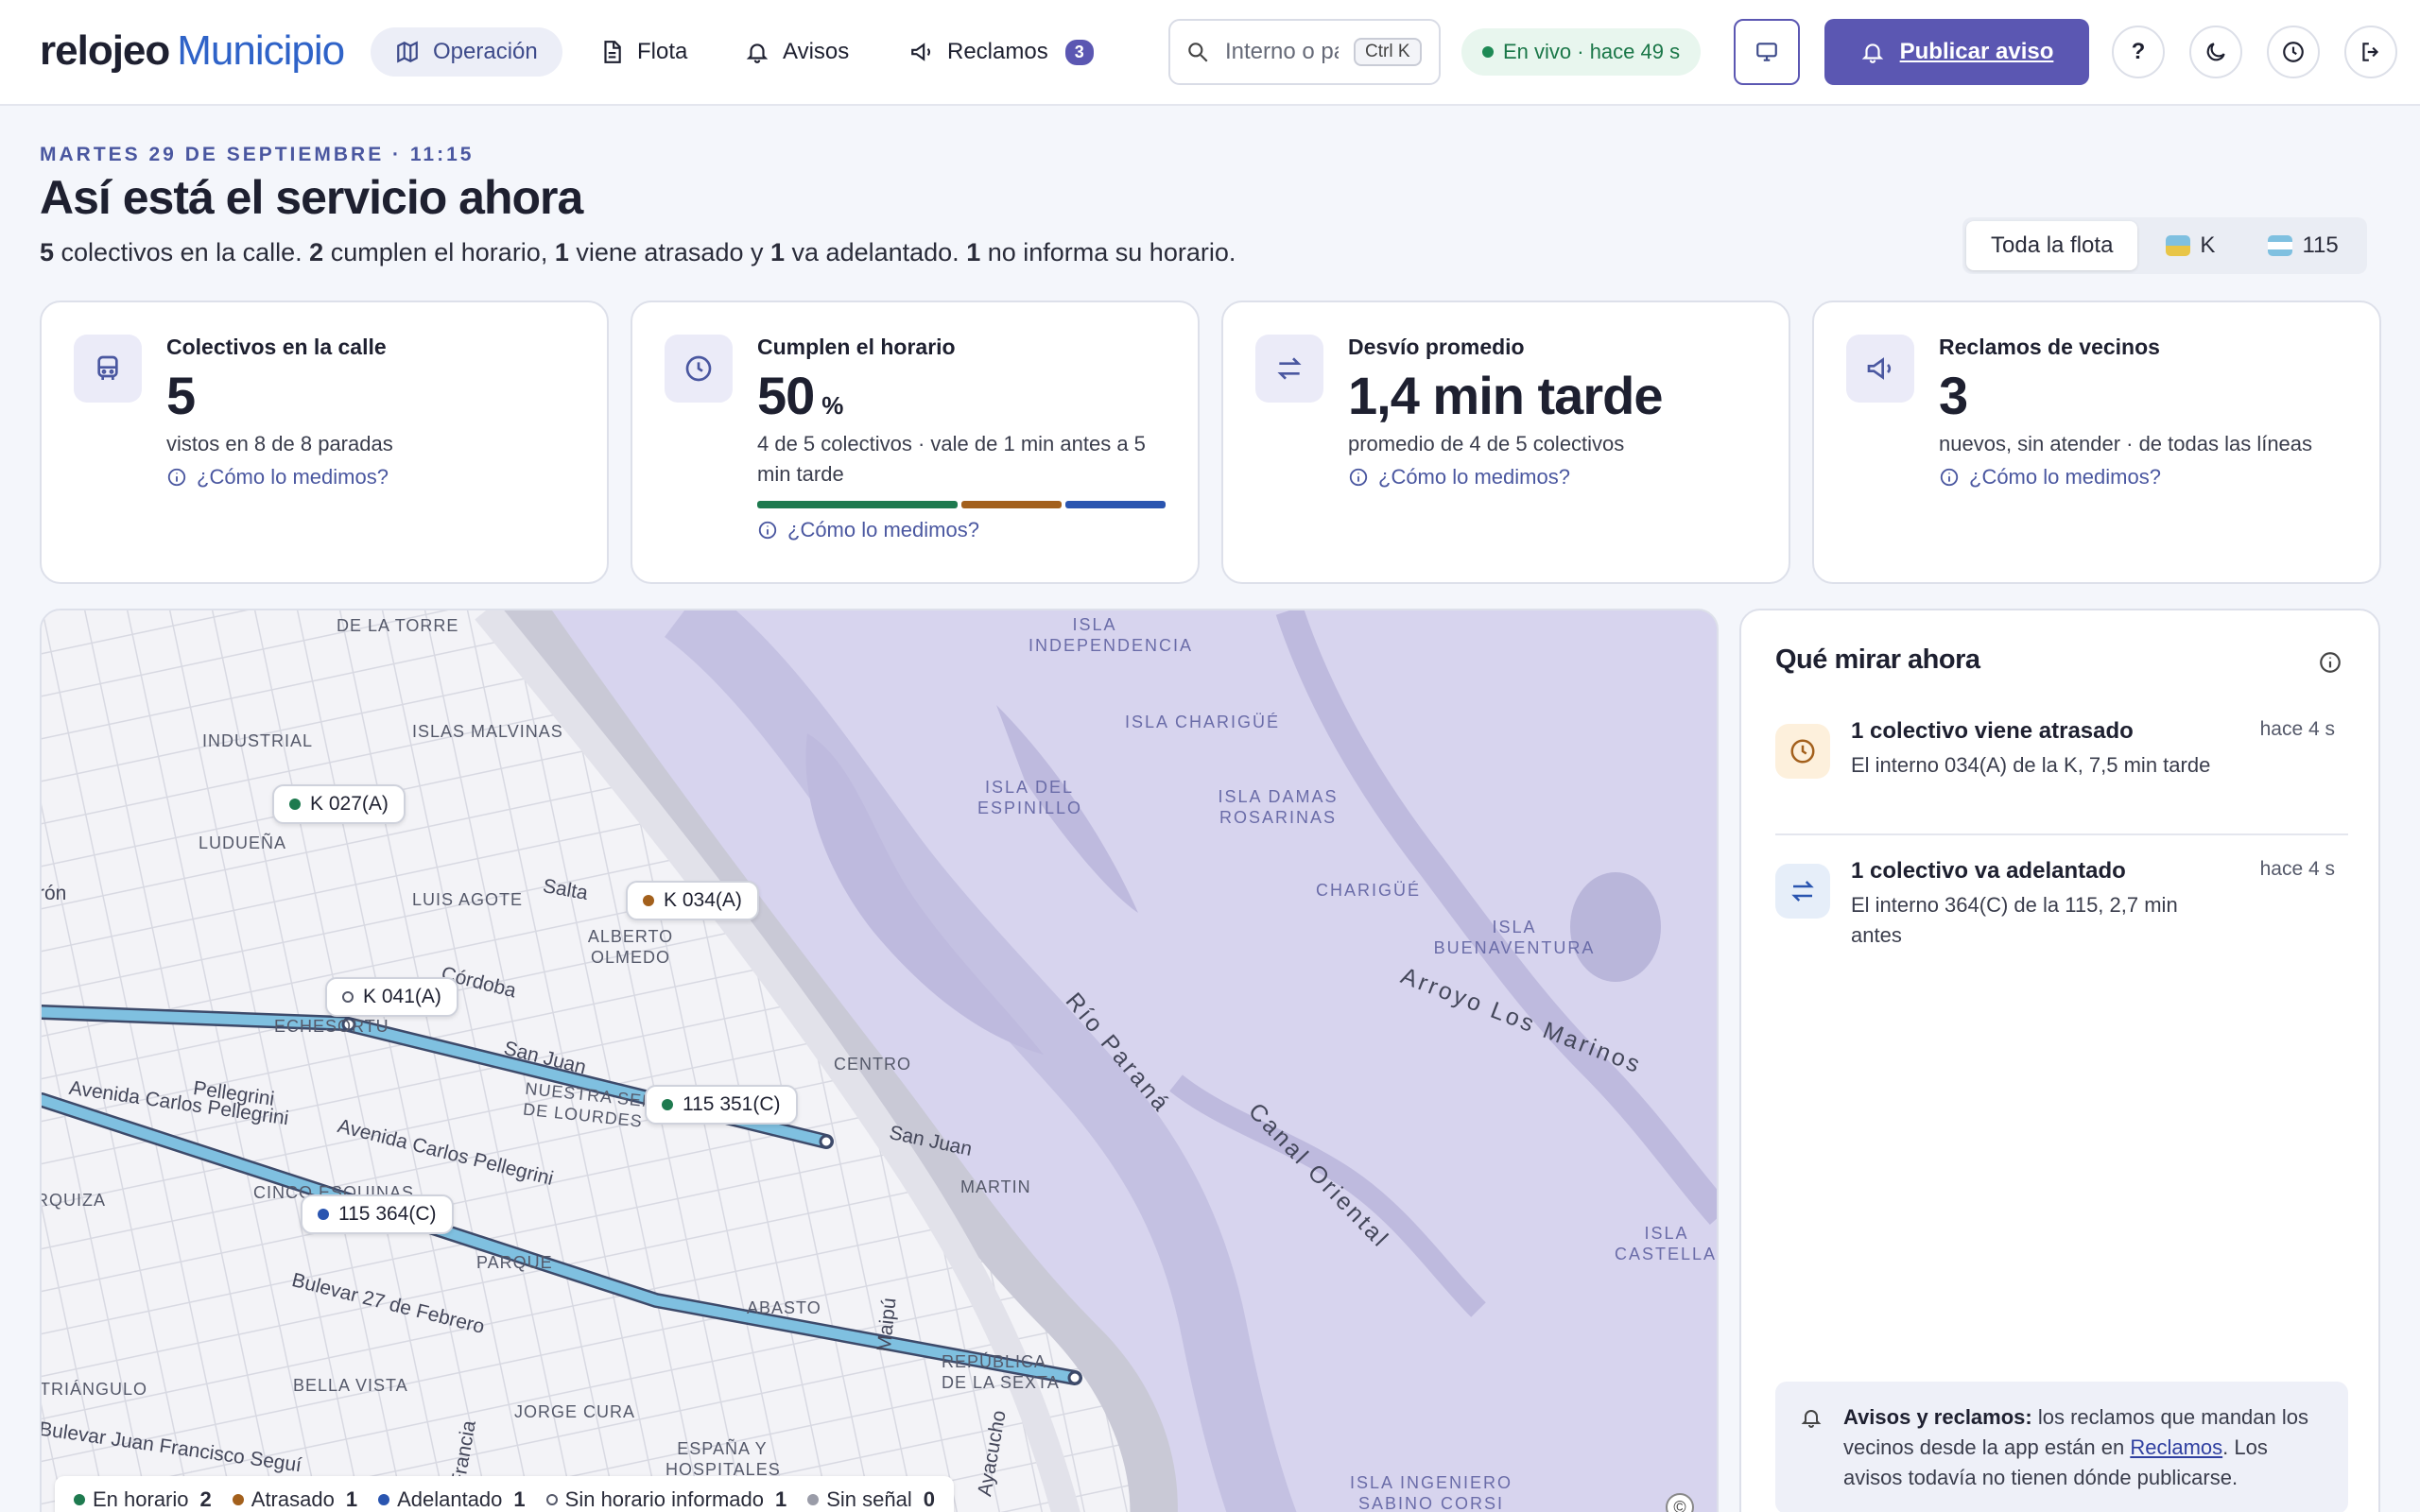 The height and width of the screenshot is (1512, 2420). I want to click on document-icon, so click(612, 52).